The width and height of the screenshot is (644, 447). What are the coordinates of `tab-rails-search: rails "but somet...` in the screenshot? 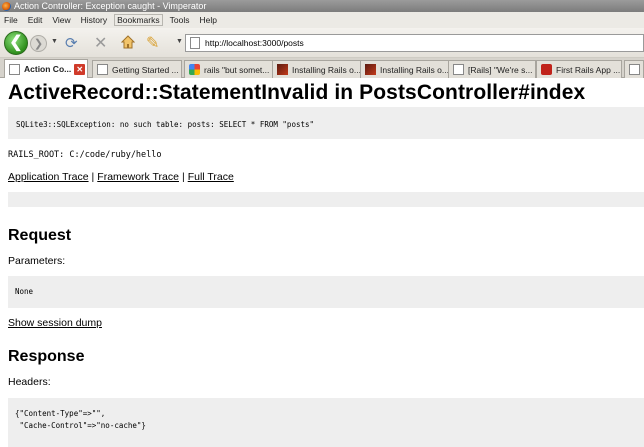 It's located at (229, 69).